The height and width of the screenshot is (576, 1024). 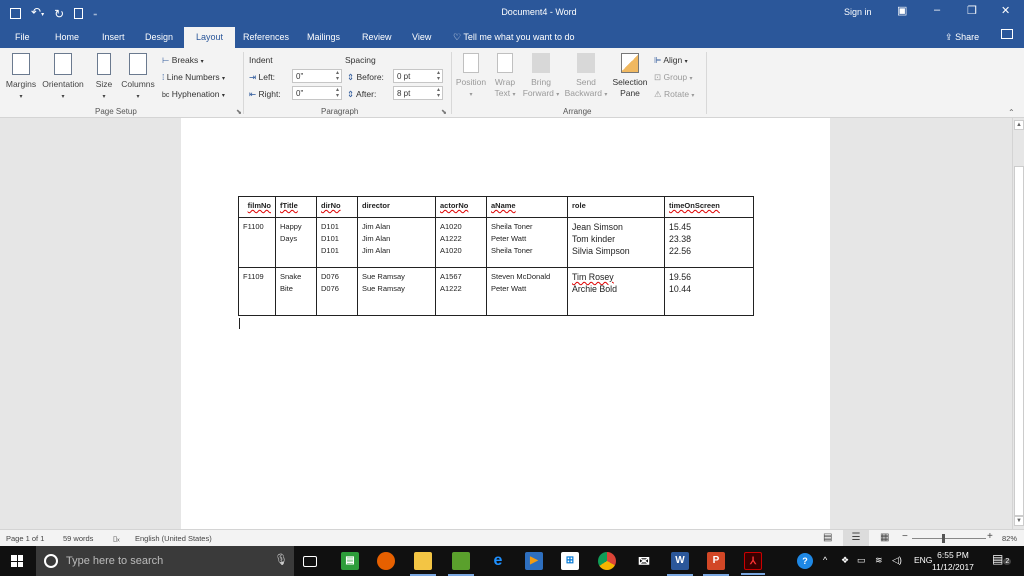 I want to click on position-button: Position ▾, so click(x=471, y=77).